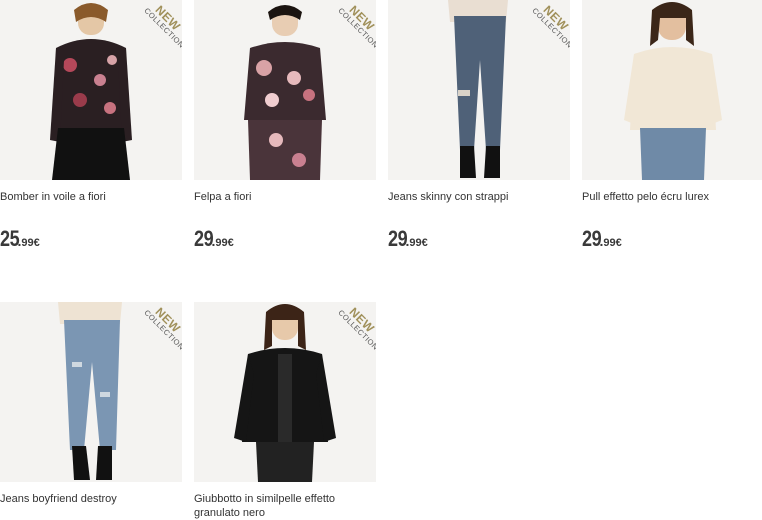 Image resolution: width=762 pixels, height=520 pixels. What do you see at coordinates (285, 197) in the screenshot?
I see `product-name: Felpa a fiori` at bounding box center [285, 197].